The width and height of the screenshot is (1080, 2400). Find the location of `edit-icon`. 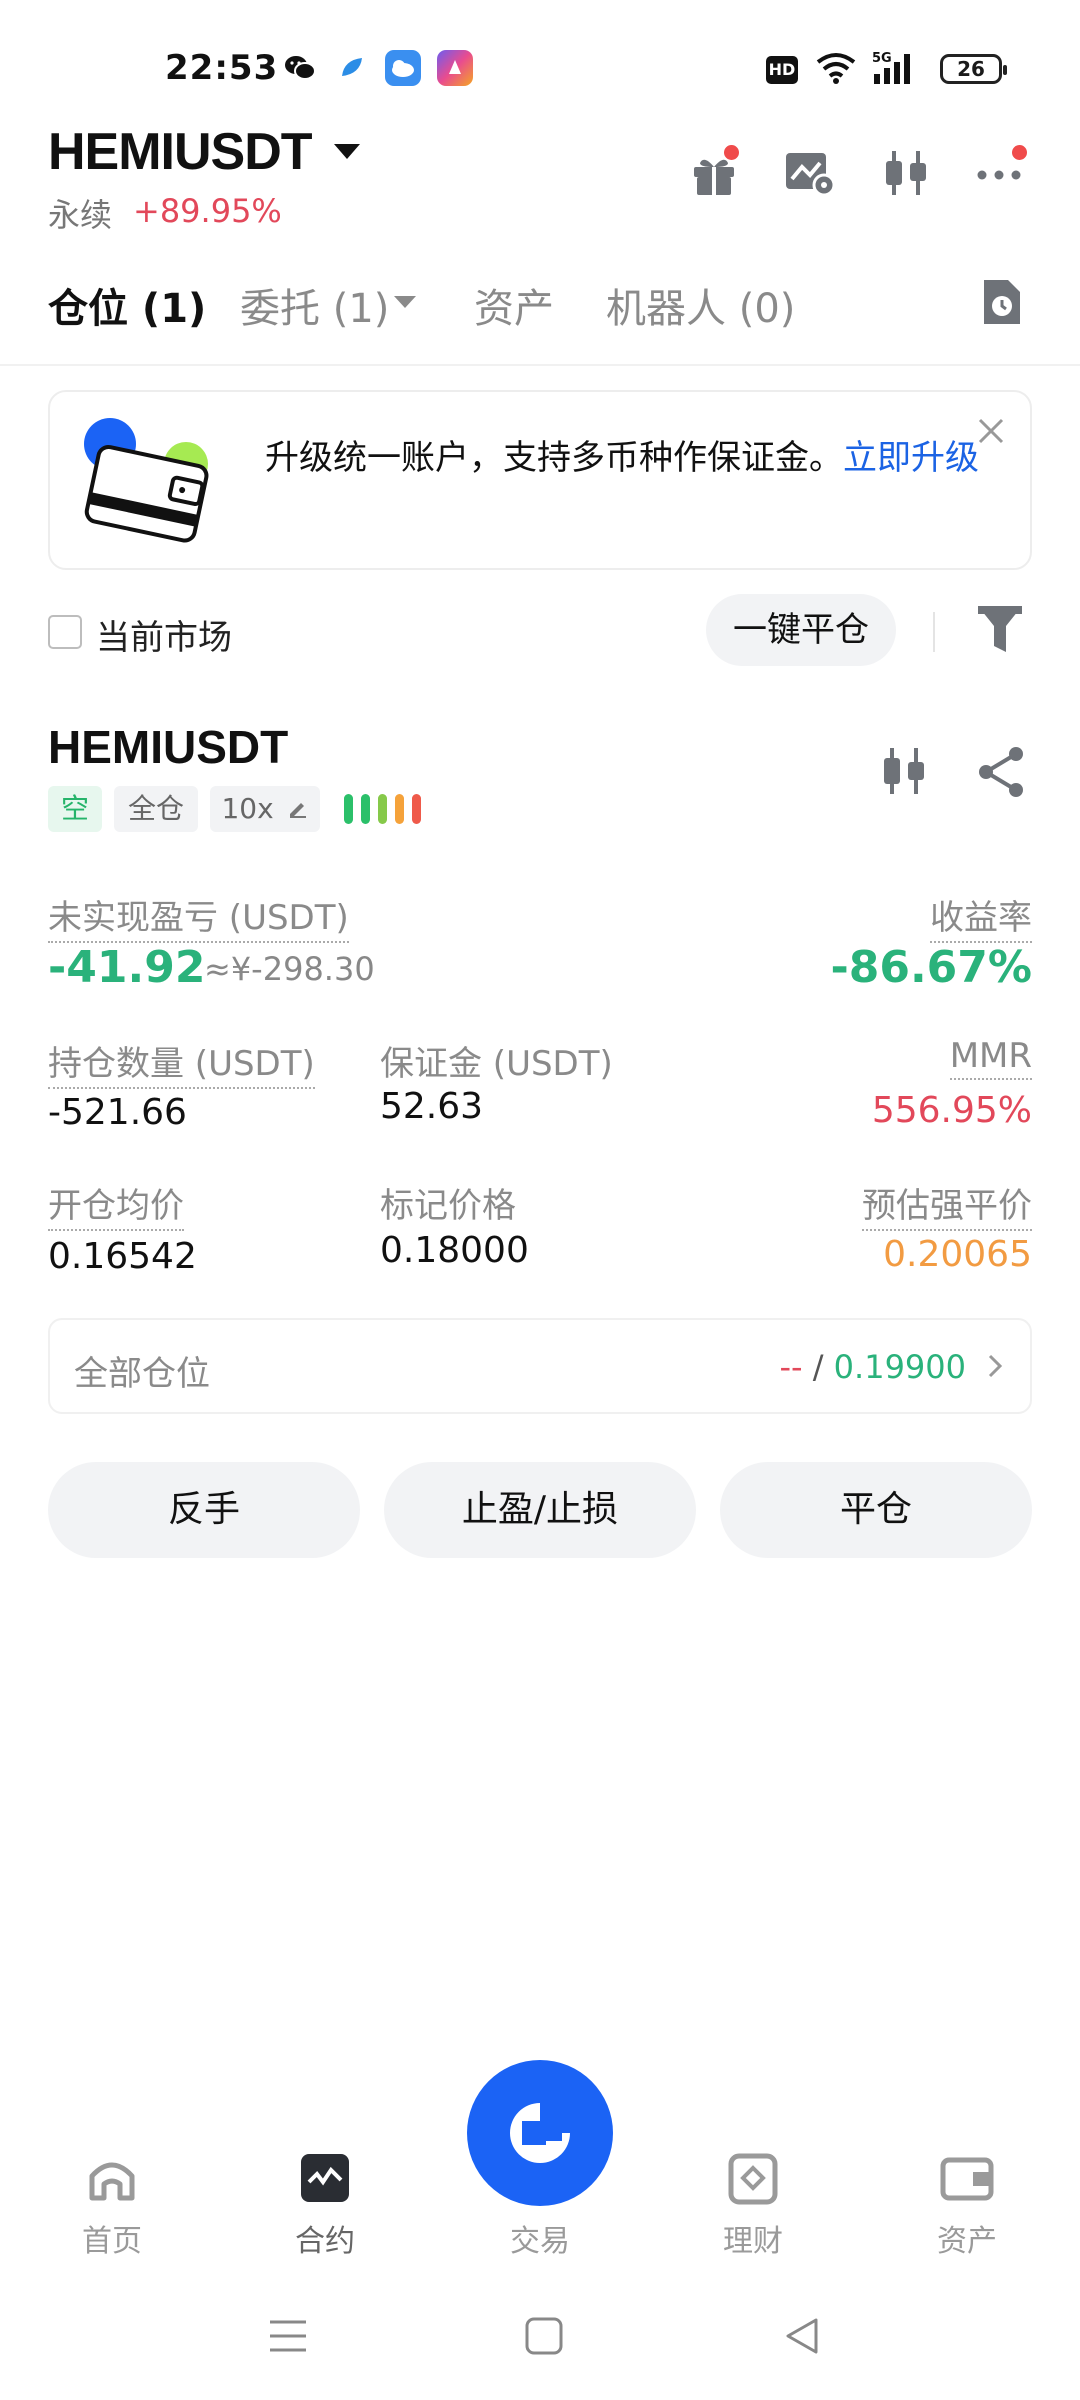

edit-icon is located at coordinates (298, 810).